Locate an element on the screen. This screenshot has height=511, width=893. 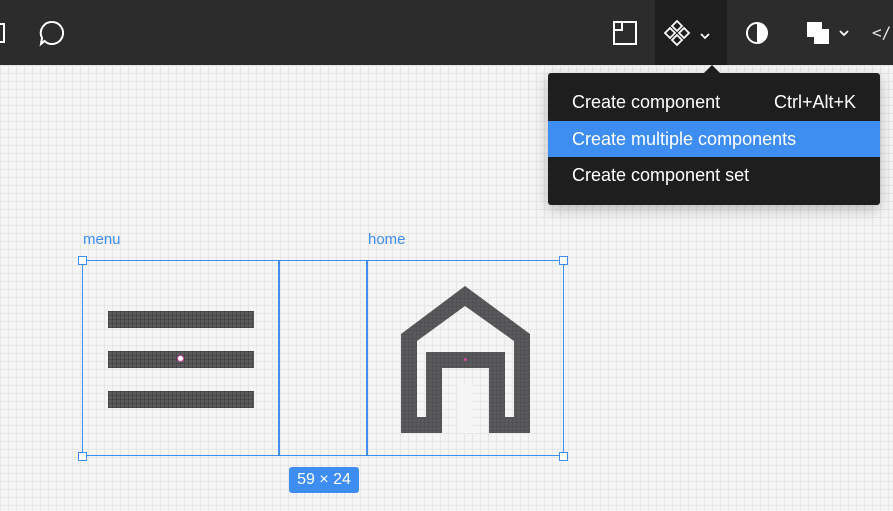
comment-icon is located at coordinates (51, 33).